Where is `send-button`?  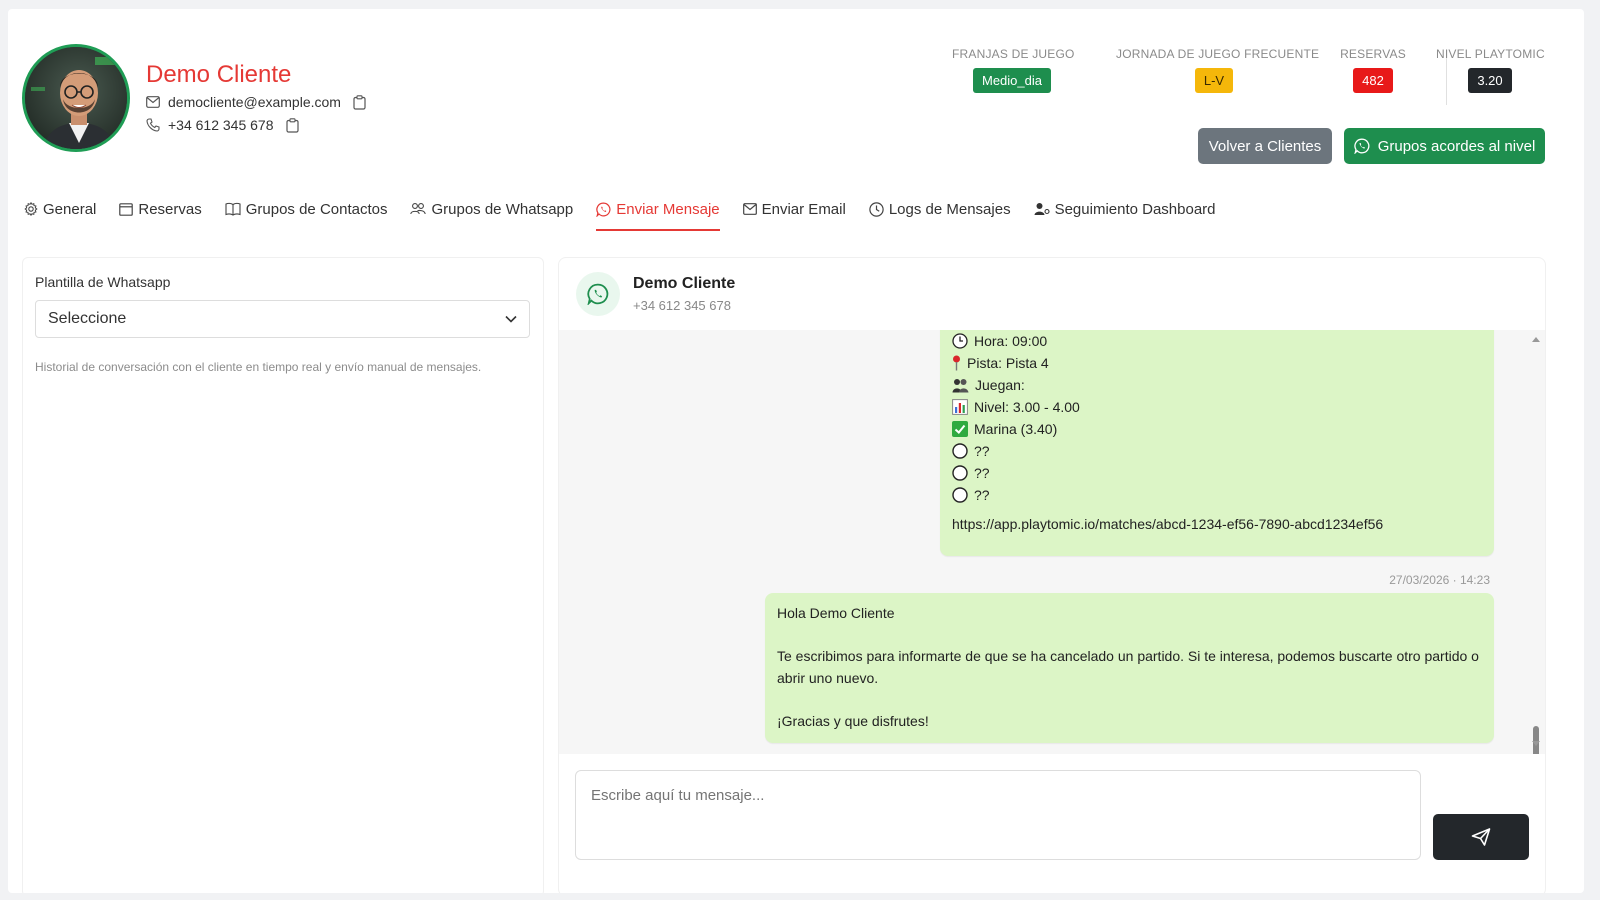 send-button is located at coordinates (1481, 837).